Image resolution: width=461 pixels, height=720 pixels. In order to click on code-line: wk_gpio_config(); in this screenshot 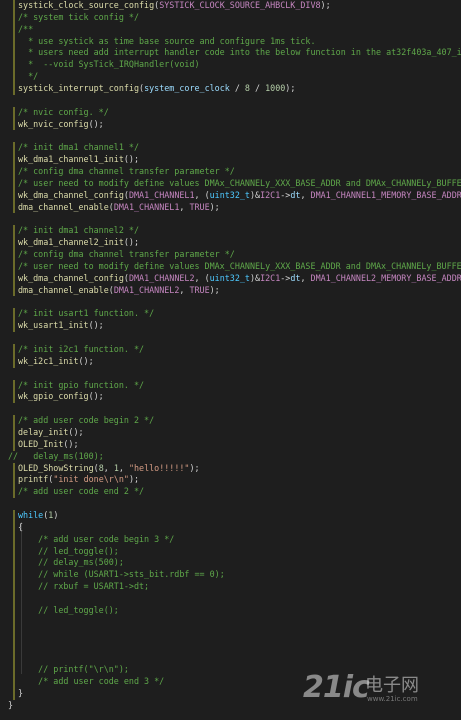, I will do `click(230, 397)`.